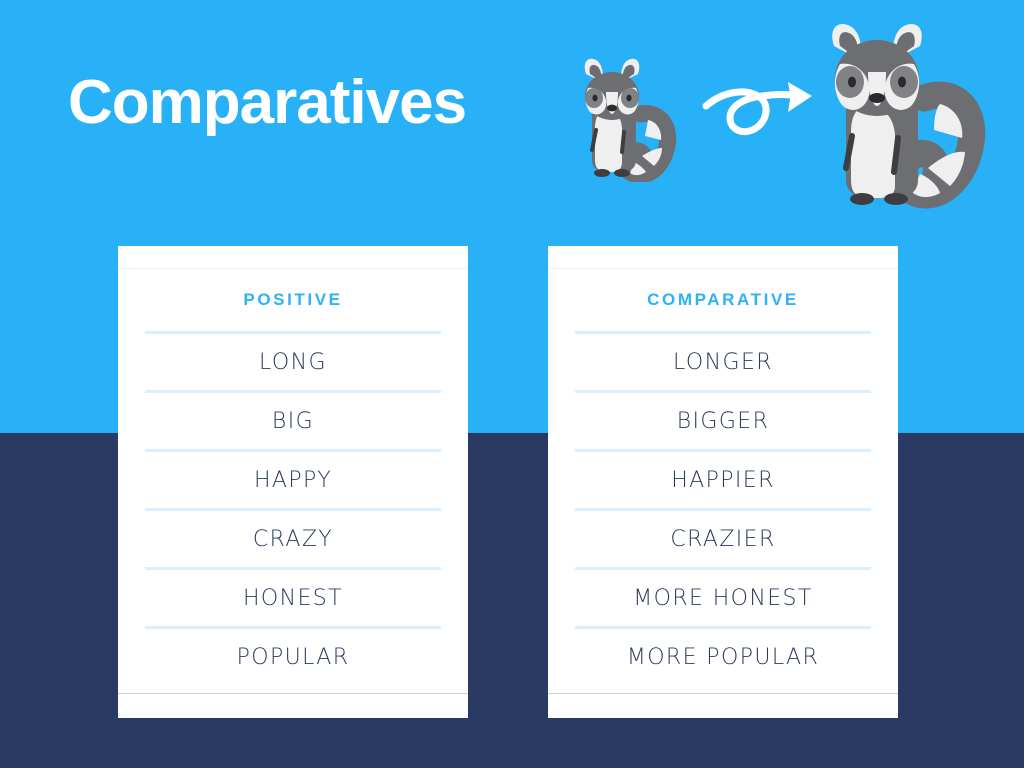 The image size is (1024, 768). Describe the element at coordinates (630, 120) in the screenshot. I see `raccoon-small-icon` at that location.